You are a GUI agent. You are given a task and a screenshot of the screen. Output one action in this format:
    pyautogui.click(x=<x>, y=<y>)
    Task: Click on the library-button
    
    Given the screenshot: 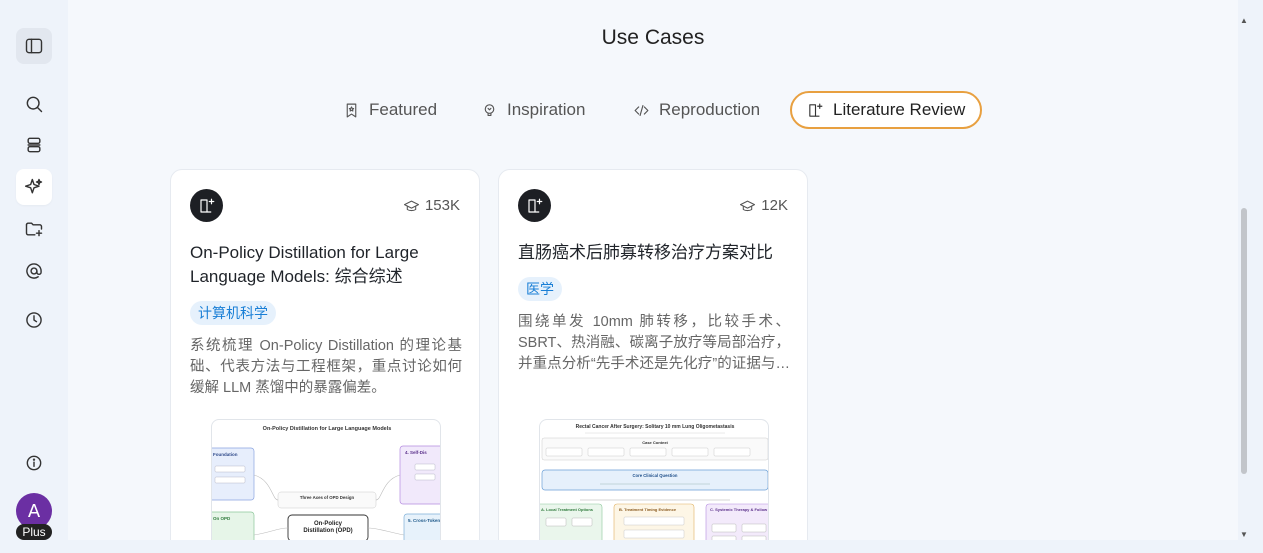 What is the action you would take?
    pyautogui.click(x=34, y=145)
    